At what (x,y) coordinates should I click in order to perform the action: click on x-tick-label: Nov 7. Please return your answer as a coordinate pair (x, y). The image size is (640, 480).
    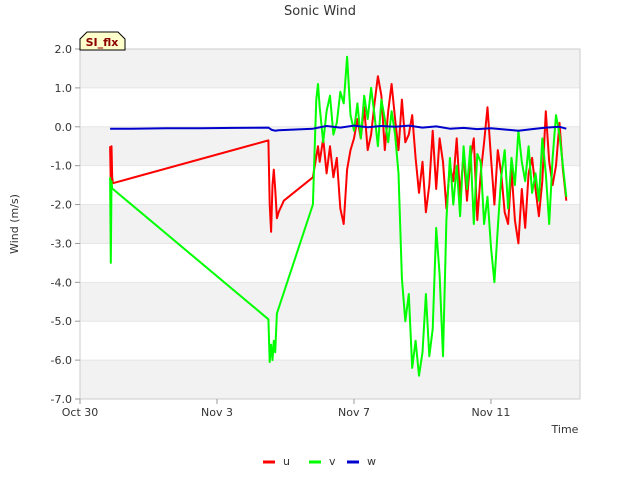
    Looking at the image, I should click on (354, 412).